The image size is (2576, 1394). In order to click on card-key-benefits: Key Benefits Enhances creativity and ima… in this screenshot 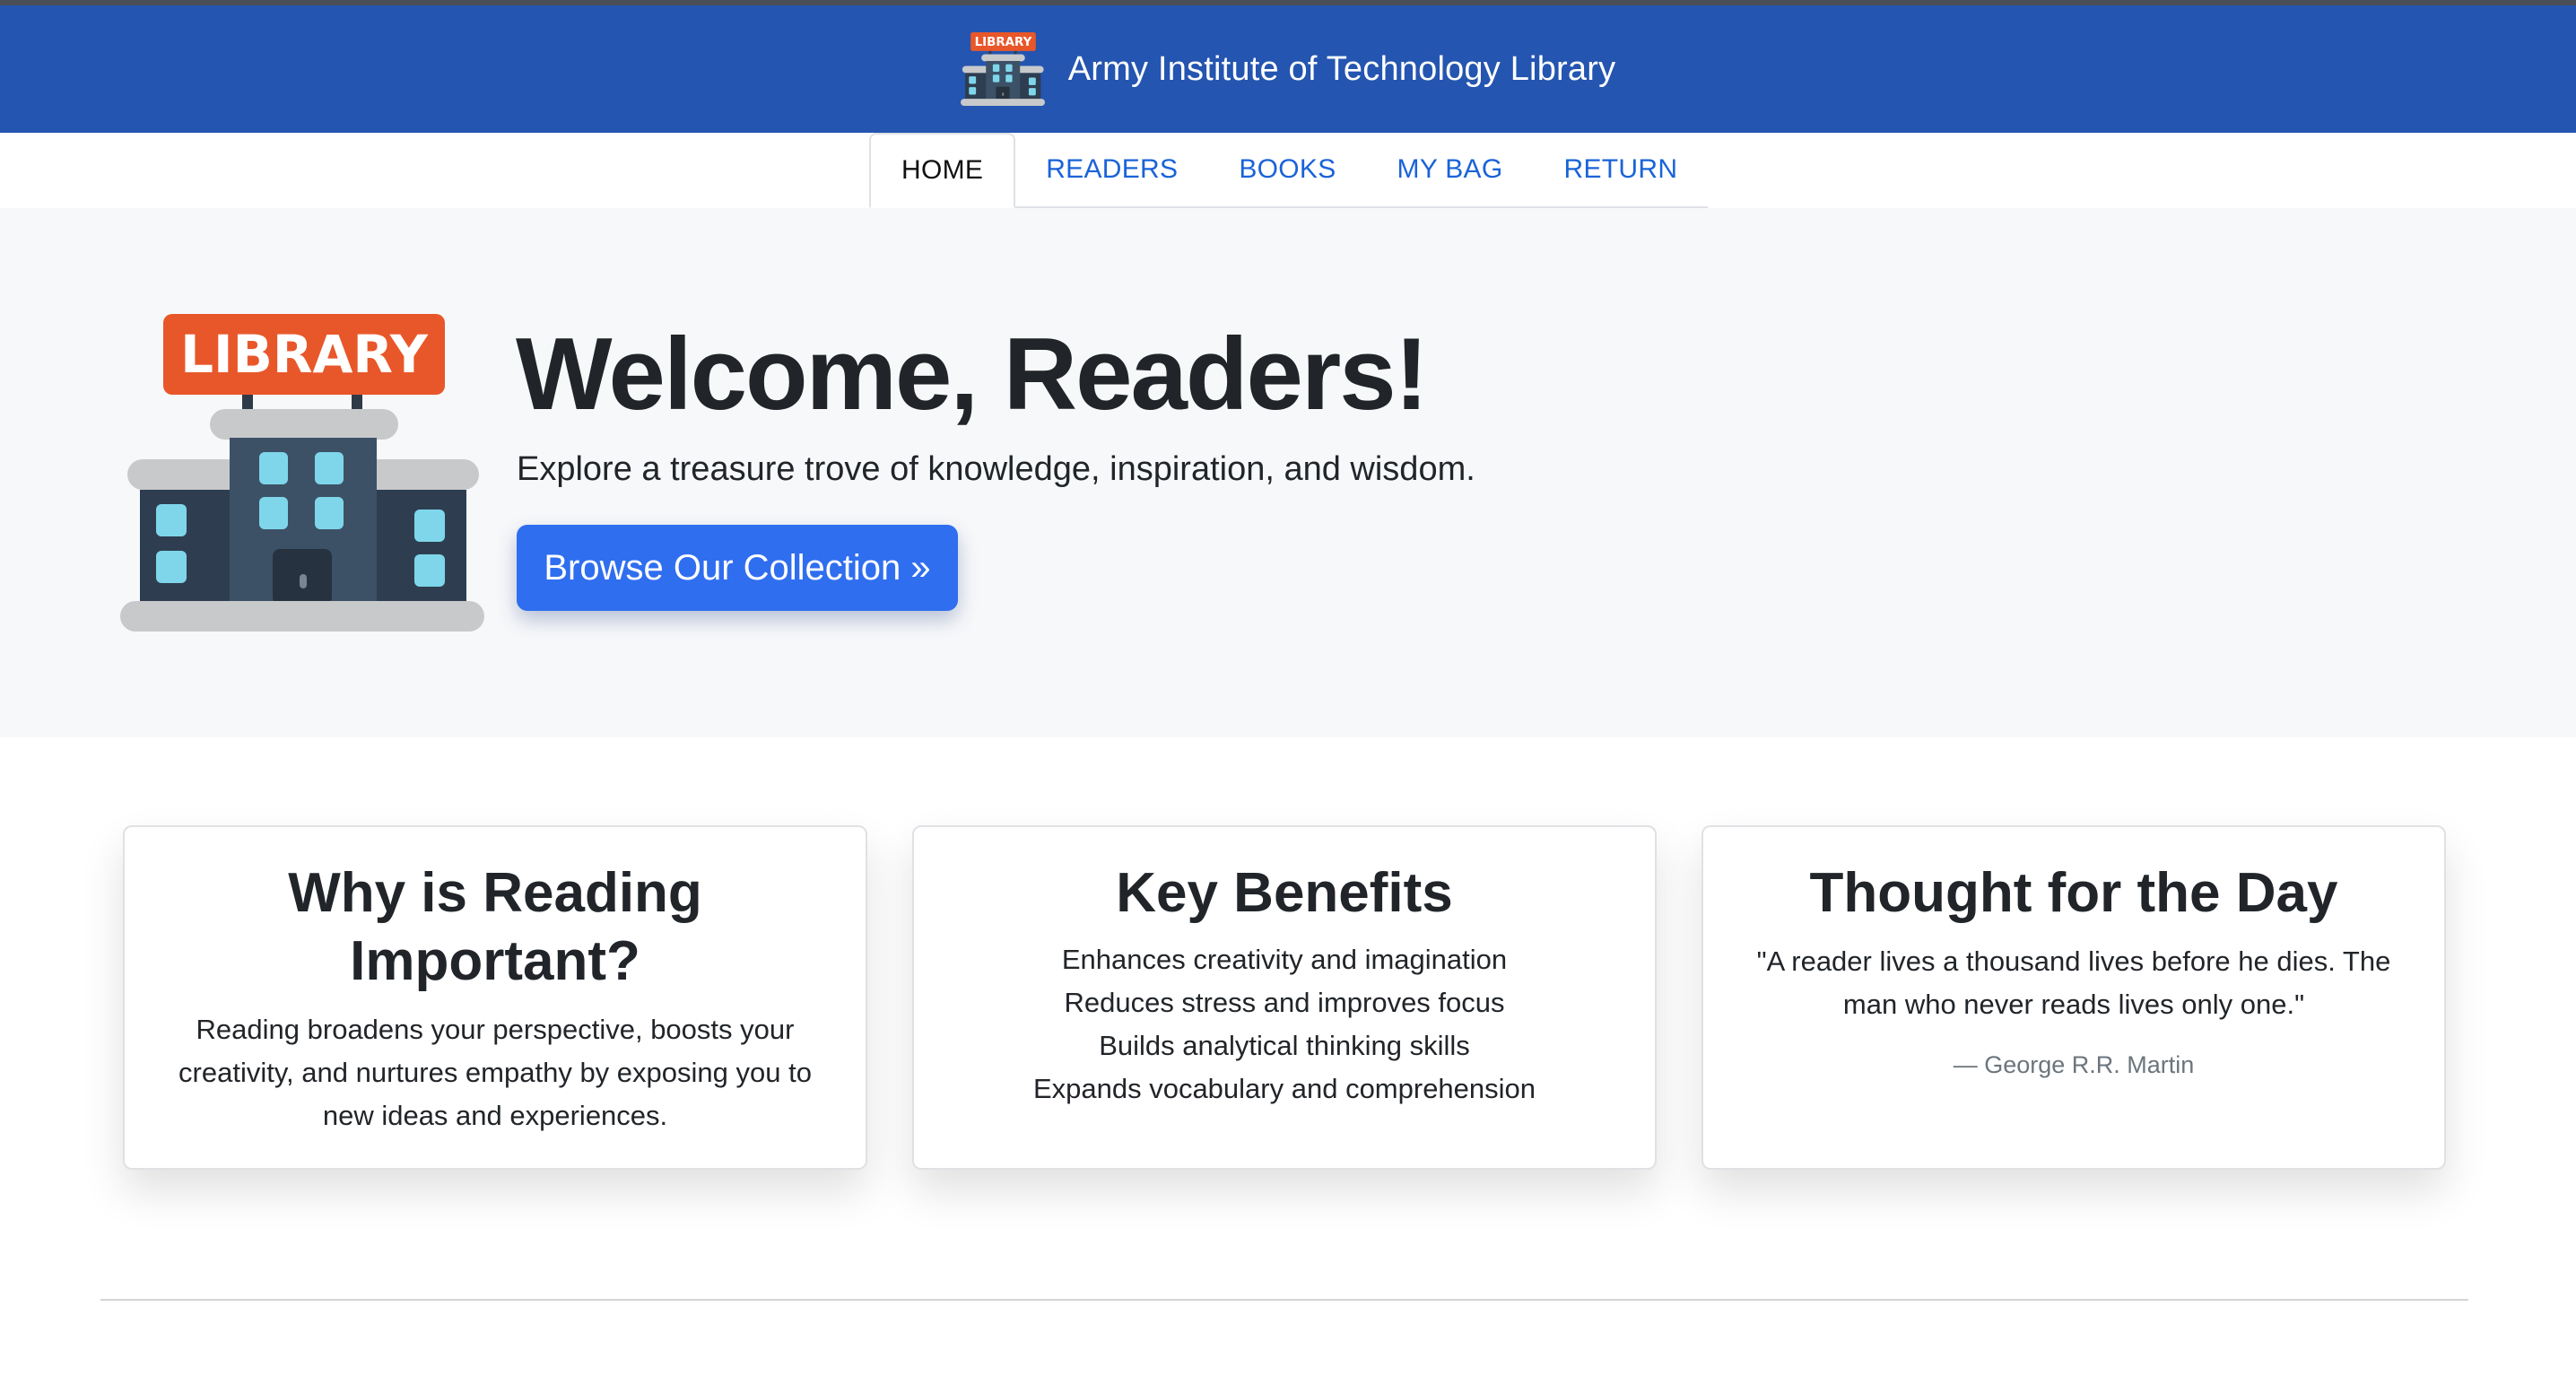, I will do `click(1284, 997)`.